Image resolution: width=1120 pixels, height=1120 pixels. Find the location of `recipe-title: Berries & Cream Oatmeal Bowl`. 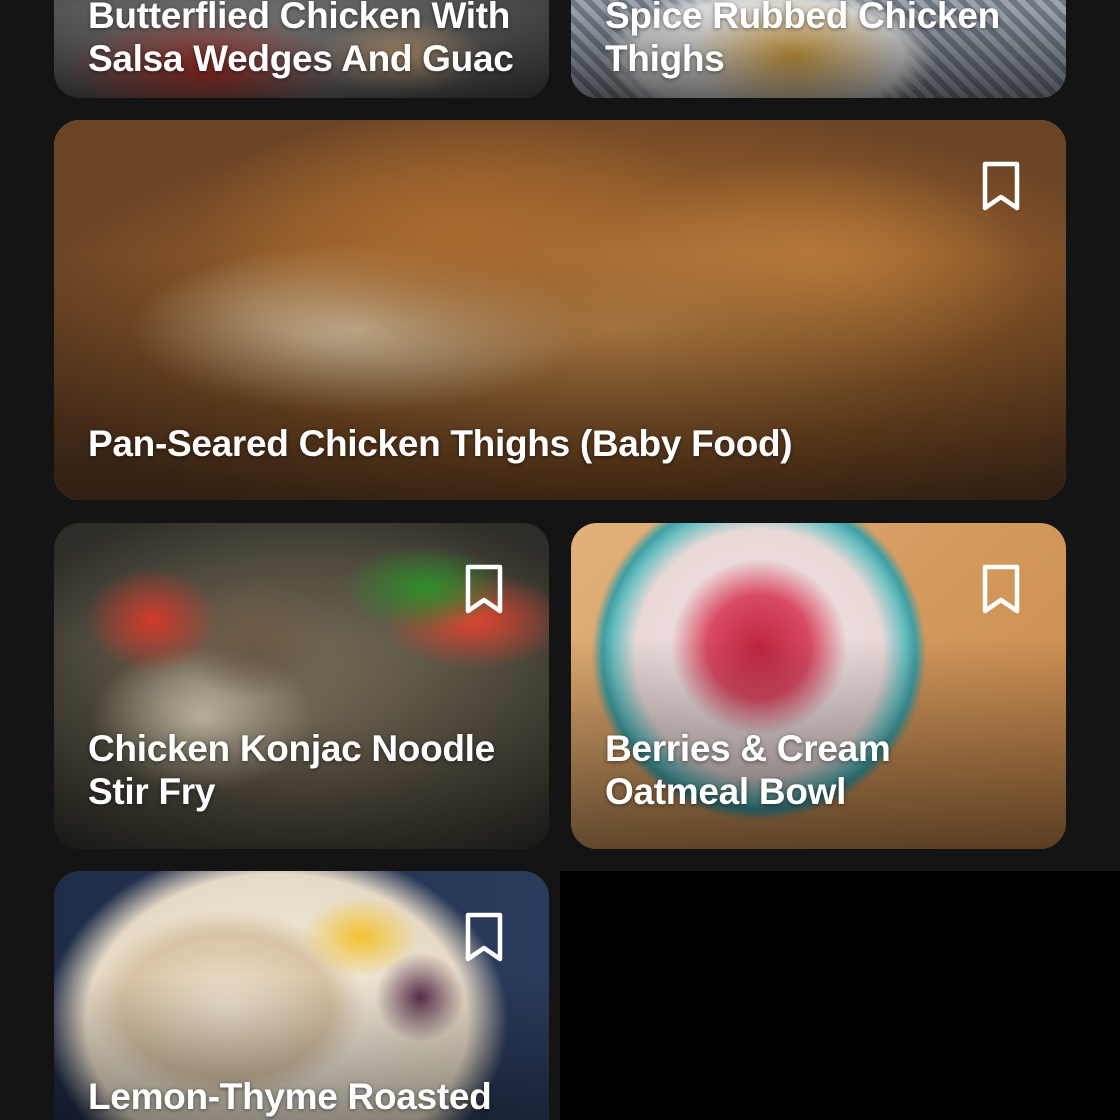

recipe-title: Berries & Cream Oatmeal Bowl is located at coordinates (818, 770).